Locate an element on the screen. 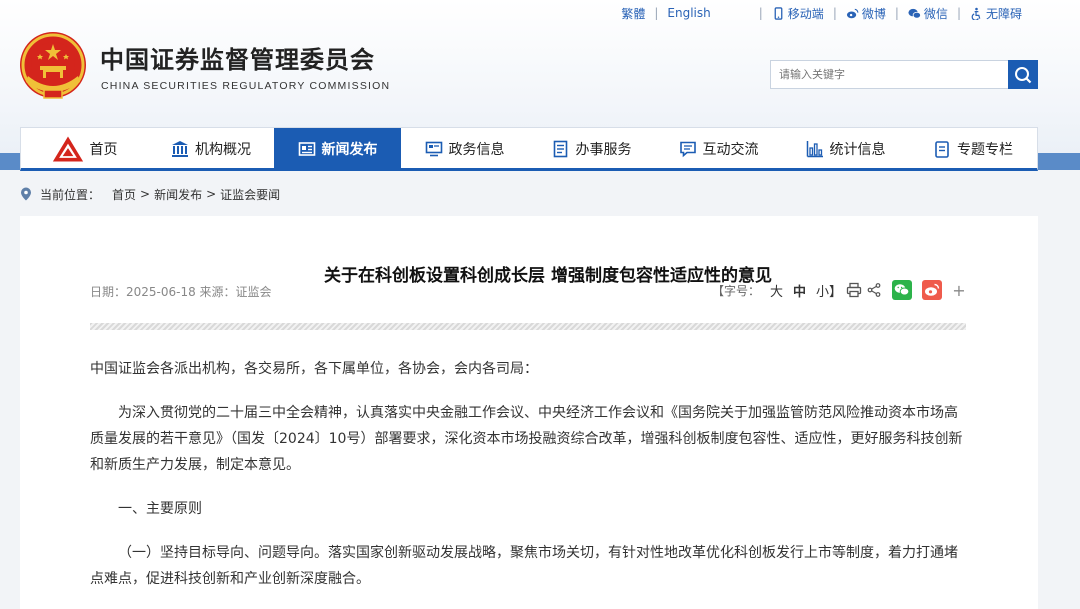 The width and height of the screenshot is (1080, 609). search-button is located at coordinates (1023, 74).